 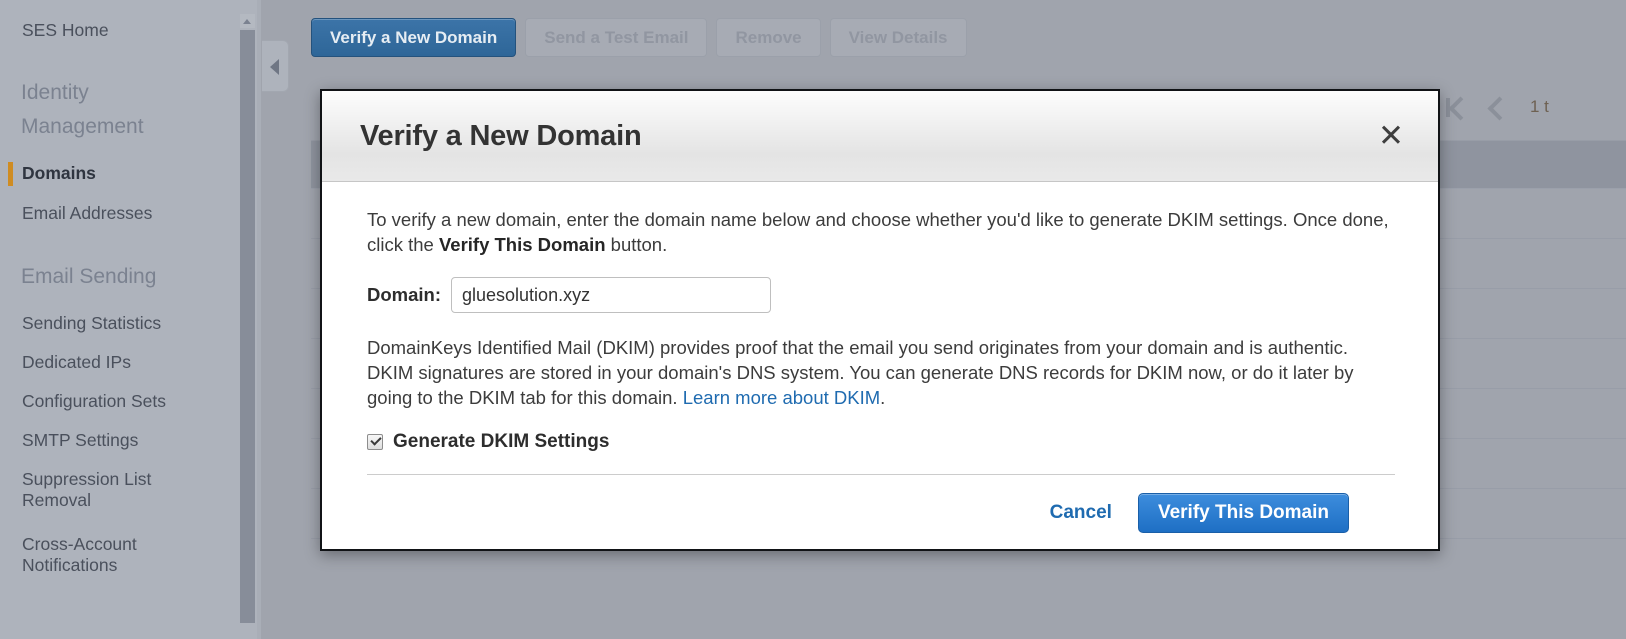 What do you see at coordinates (247, 21) in the screenshot?
I see `triangle-up-icon` at bounding box center [247, 21].